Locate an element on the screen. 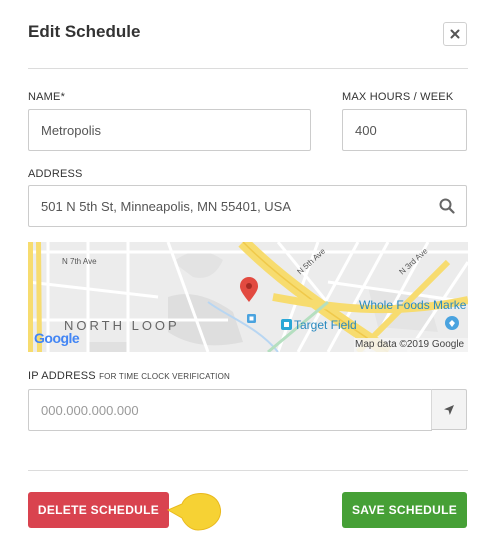 Image resolution: width=496 pixels, height=549 pixels. search-icon is located at coordinates (447, 206).